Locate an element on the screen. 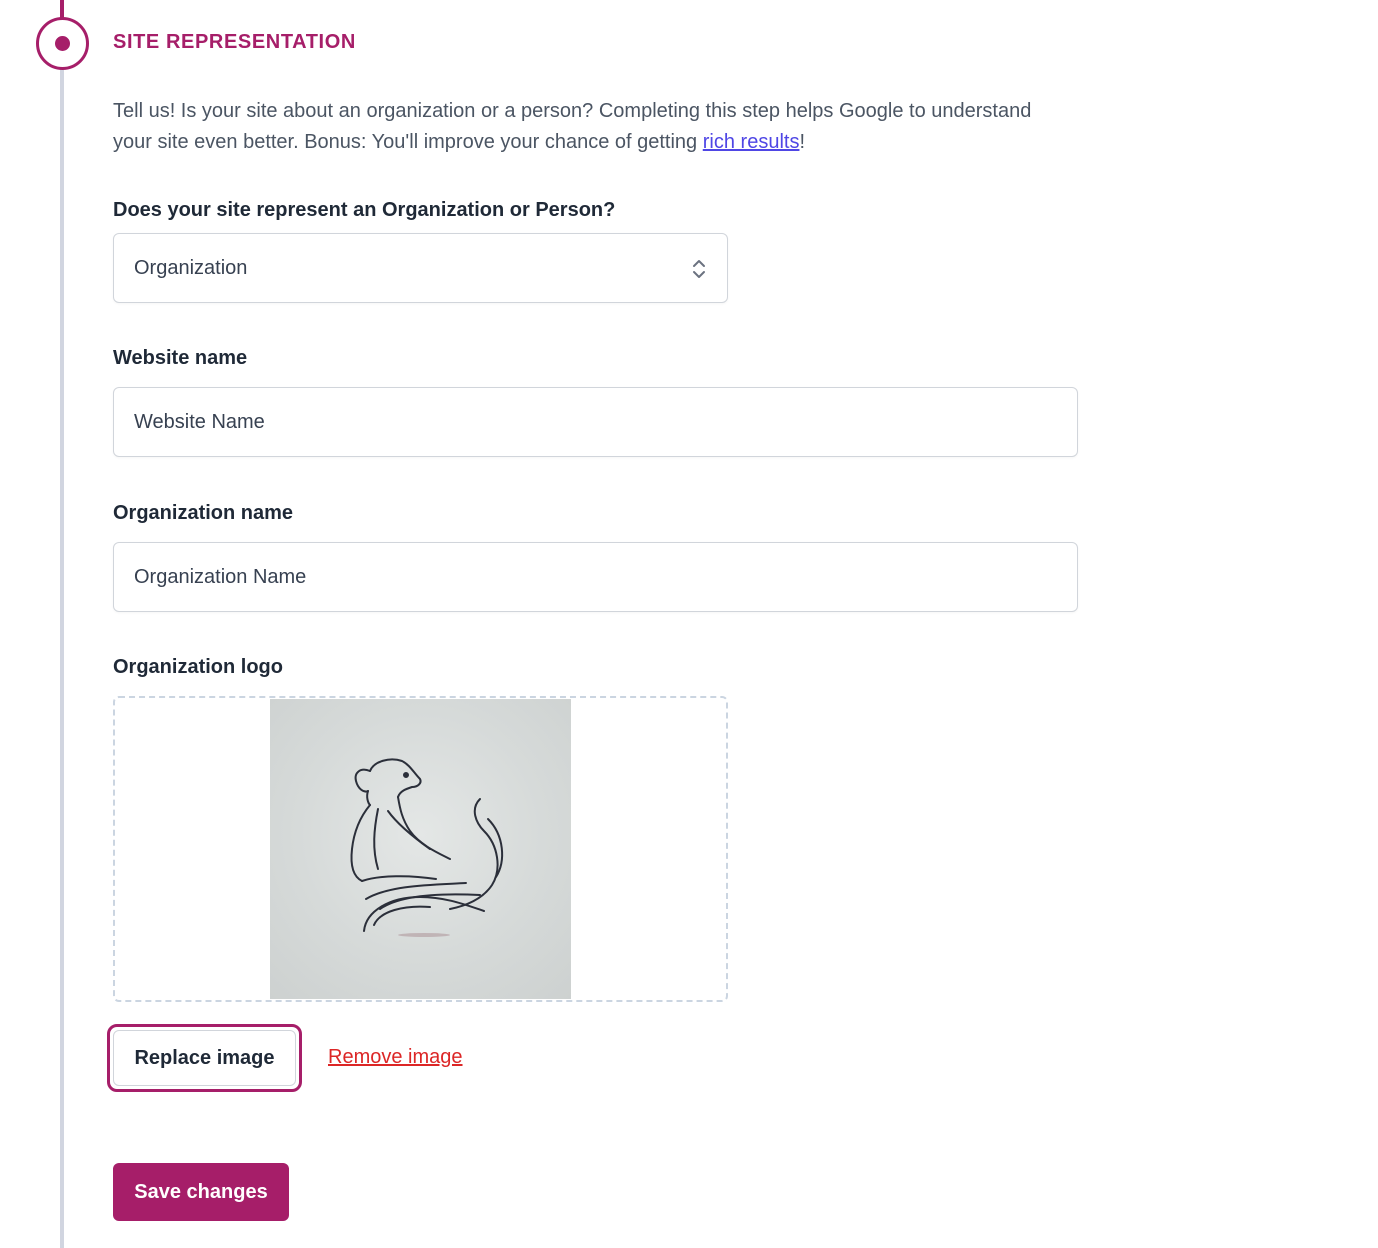 This screenshot has width=1378, height=1248. step-rail is located at coordinates (62, 624).